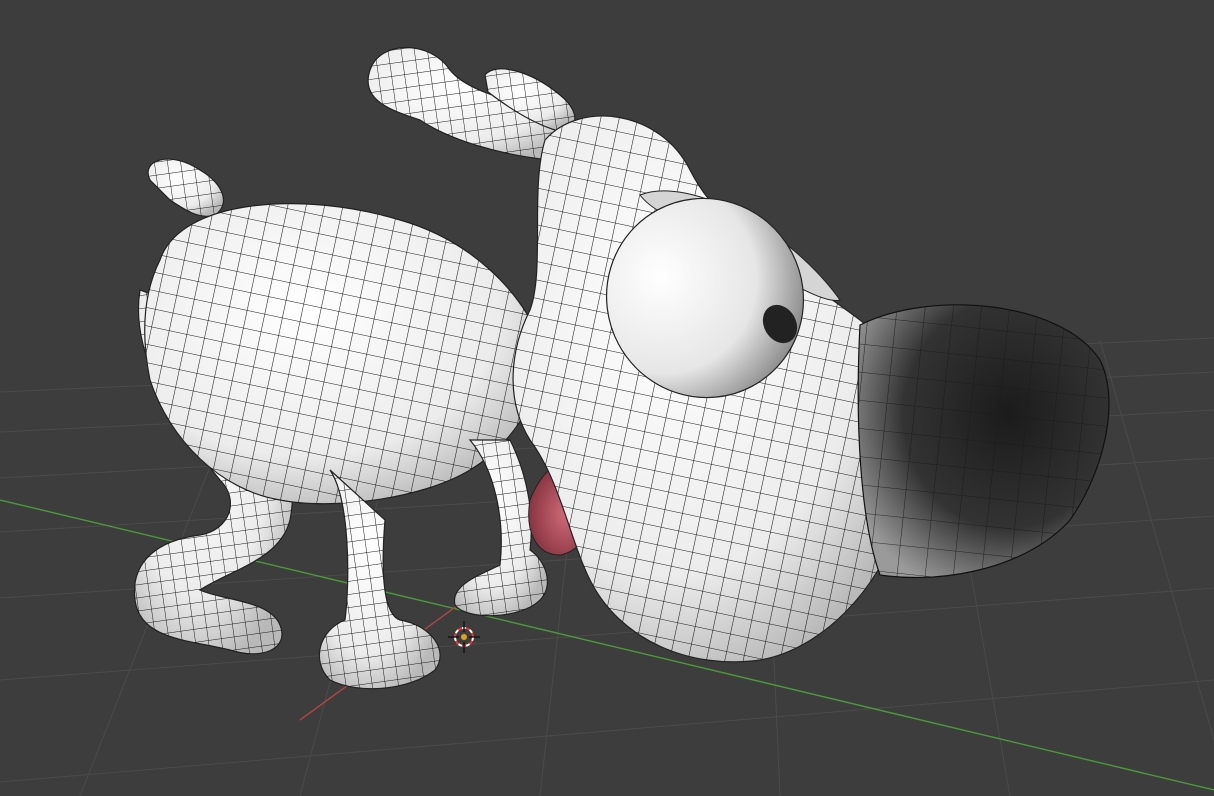 This screenshot has height=796, width=1214. Describe the element at coordinates (464, 637) in the screenshot. I see `3d-cursor-icon` at that location.